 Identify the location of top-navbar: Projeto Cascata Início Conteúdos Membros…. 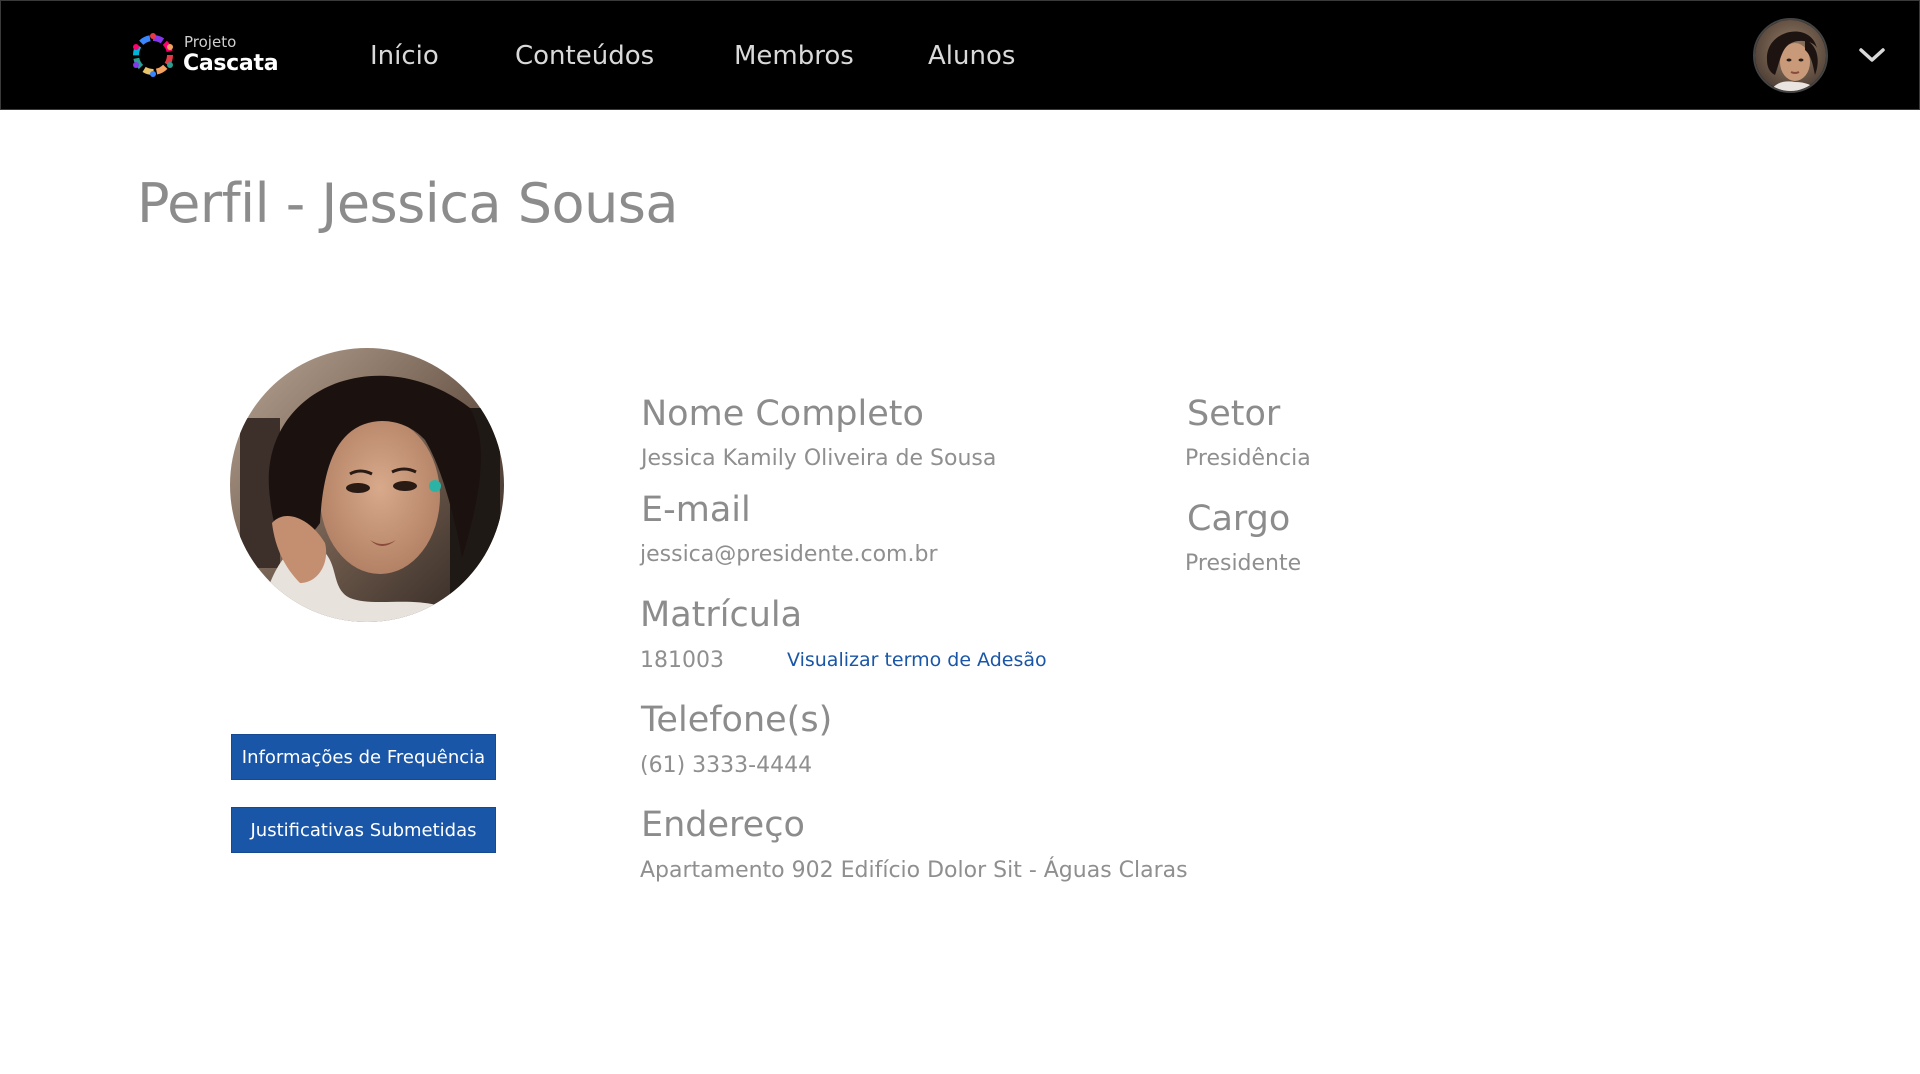
(960, 55).